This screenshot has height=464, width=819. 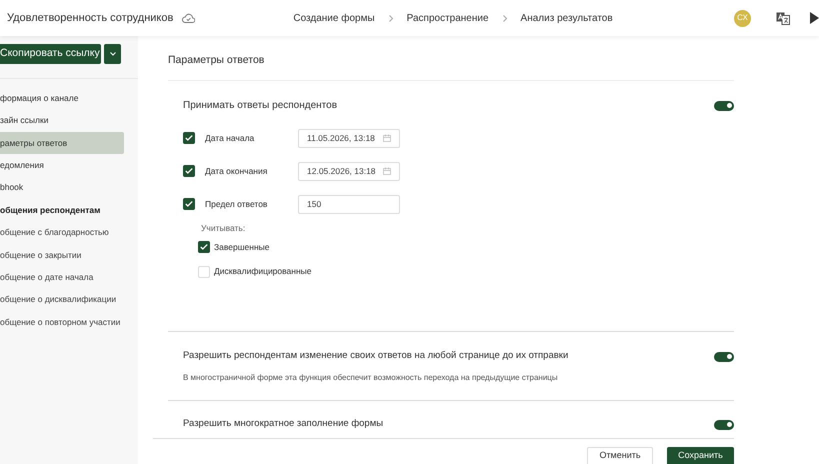 I want to click on step-link: Распространение, so click(x=447, y=18).